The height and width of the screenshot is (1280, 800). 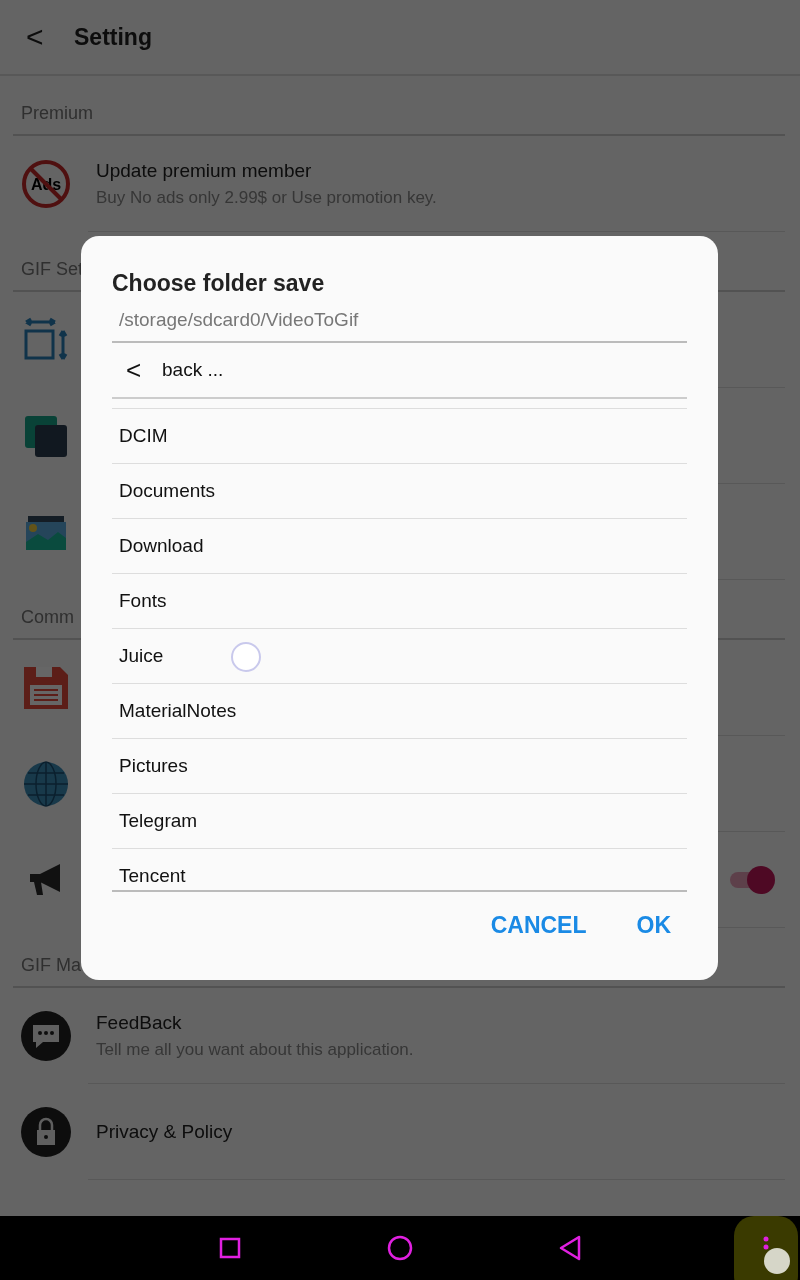 I want to click on folder-item: Telegram, so click(x=399, y=821).